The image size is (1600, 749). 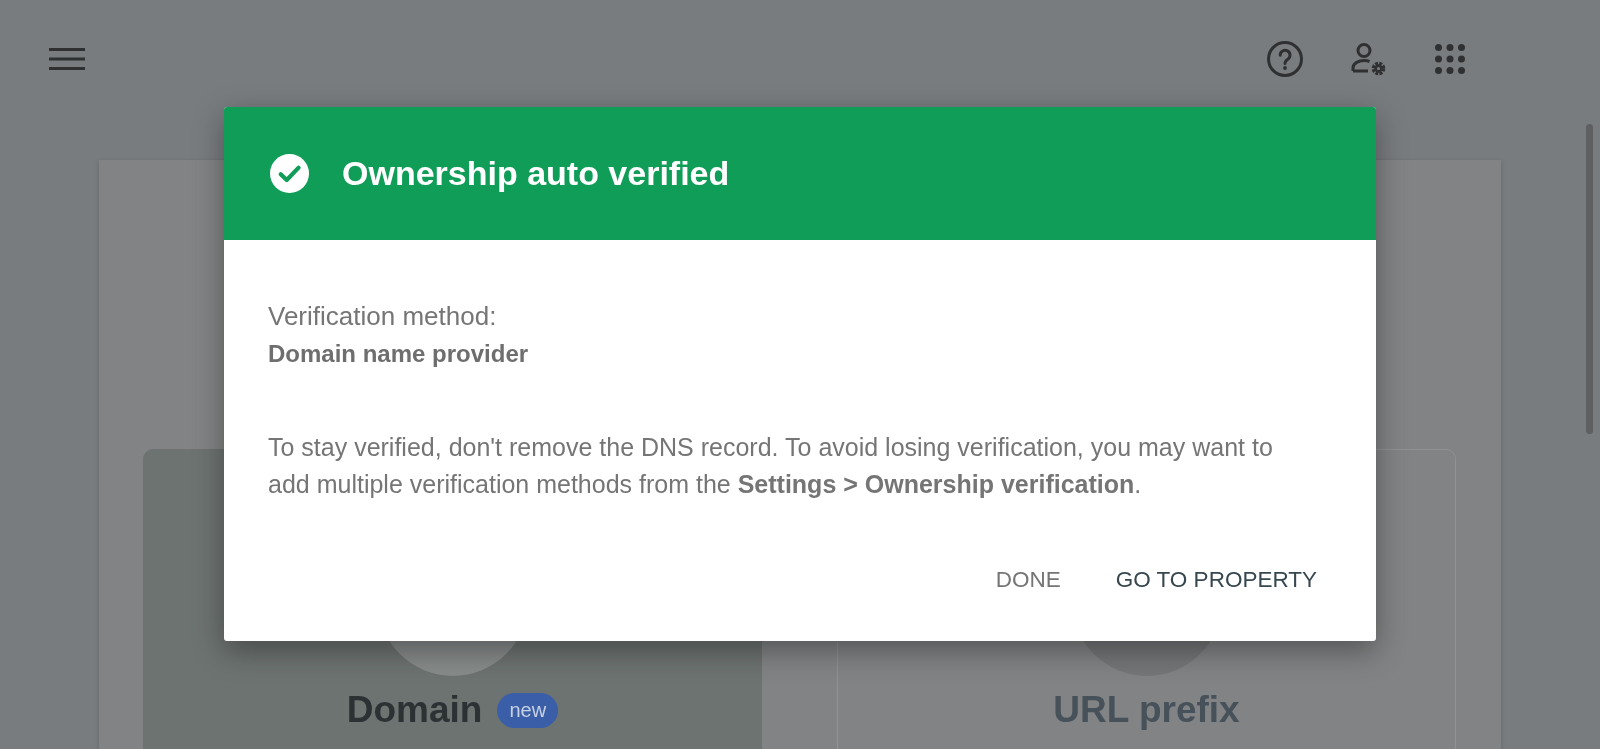 I want to click on done-button: DONE, so click(x=1028, y=580).